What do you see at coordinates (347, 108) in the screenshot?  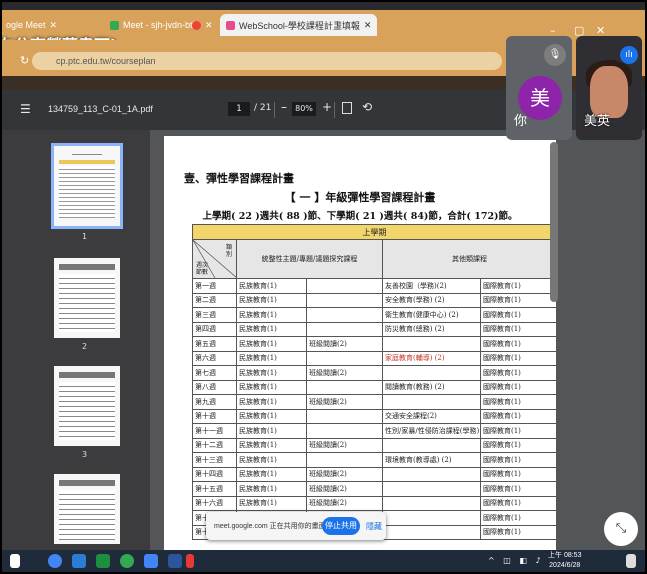 I see `fit-page-icon` at bounding box center [347, 108].